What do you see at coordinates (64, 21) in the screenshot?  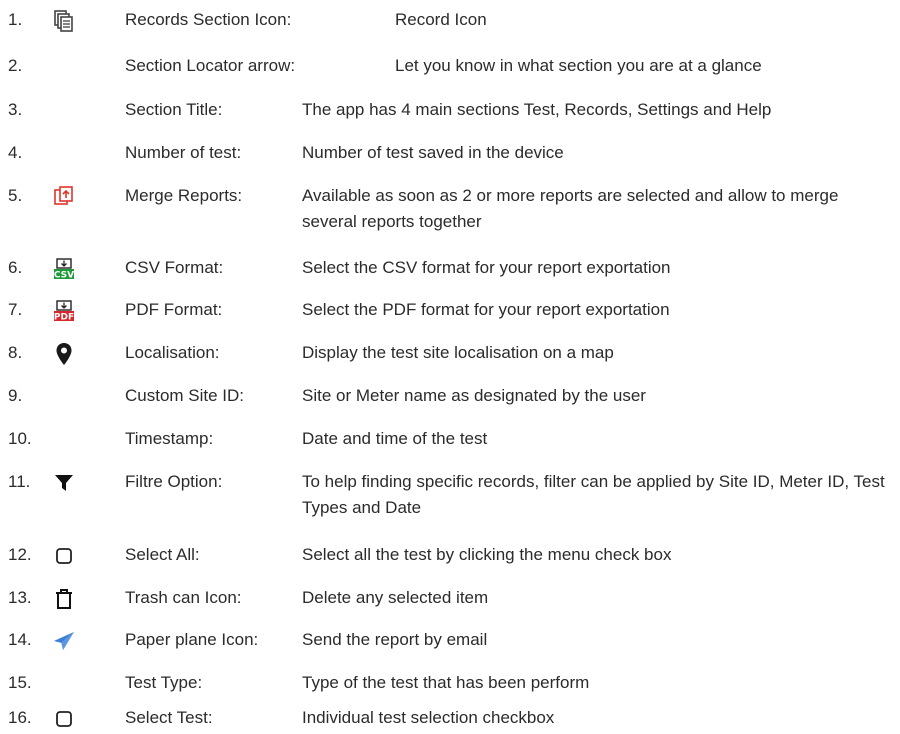 I see `records-section-icon` at bounding box center [64, 21].